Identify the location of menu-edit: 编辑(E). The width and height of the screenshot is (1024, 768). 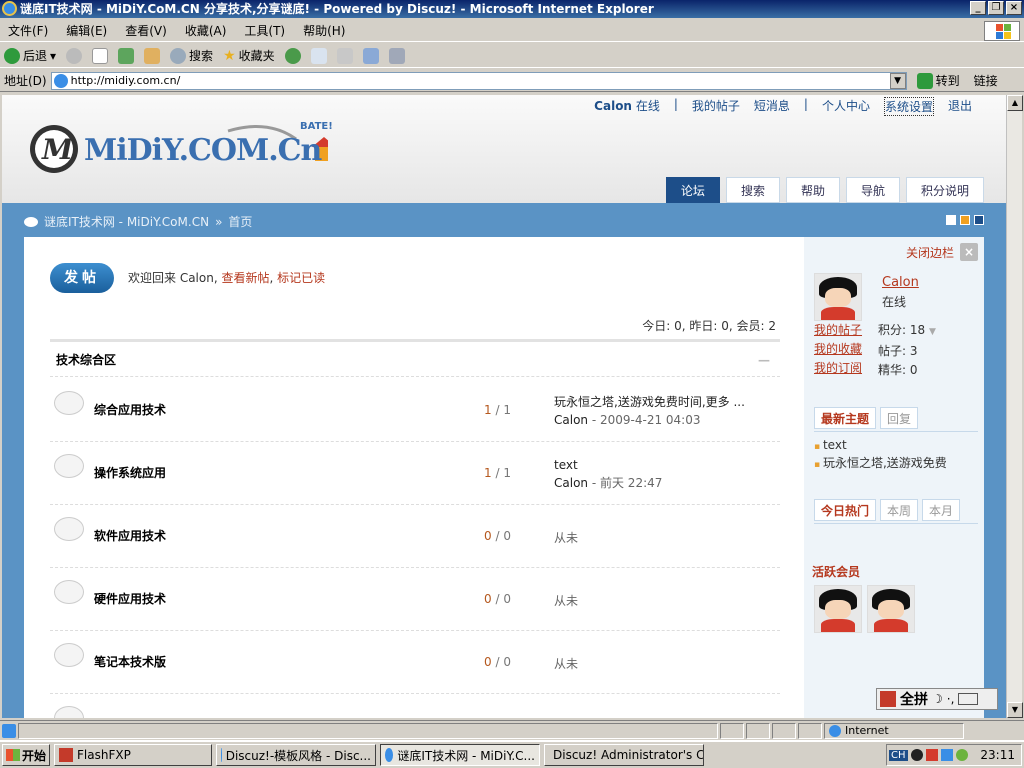
(86, 30).